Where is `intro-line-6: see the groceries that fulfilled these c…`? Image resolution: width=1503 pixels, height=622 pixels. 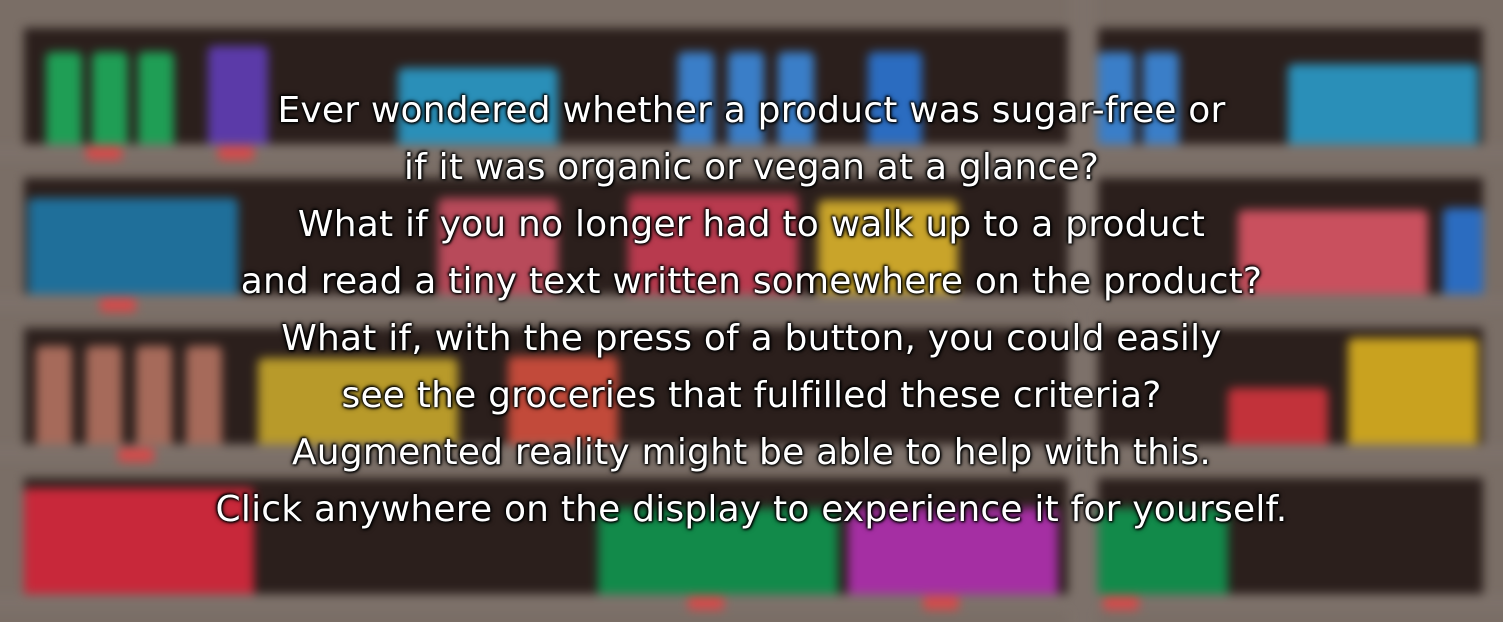 intro-line-6: see the groceries that fulfilled these c… is located at coordinates (751, 395).